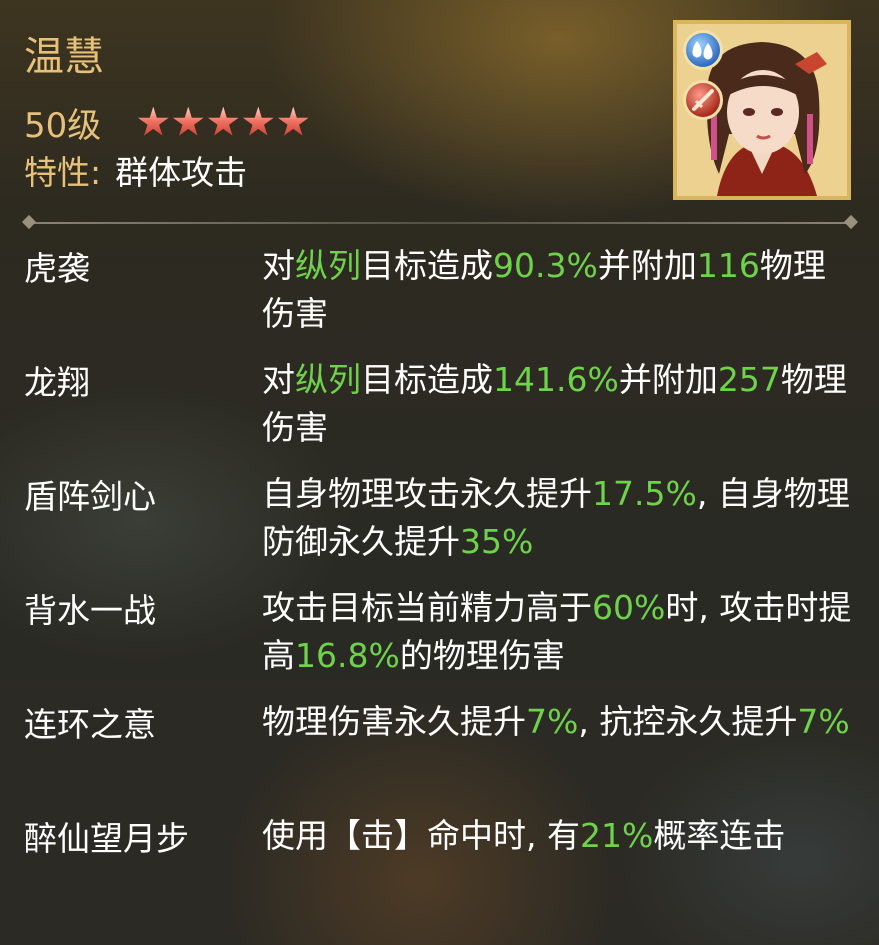 The height and width of the screenshot is (945, 879). I want to click on highlight-value: 141.6%, so click(556, 379).